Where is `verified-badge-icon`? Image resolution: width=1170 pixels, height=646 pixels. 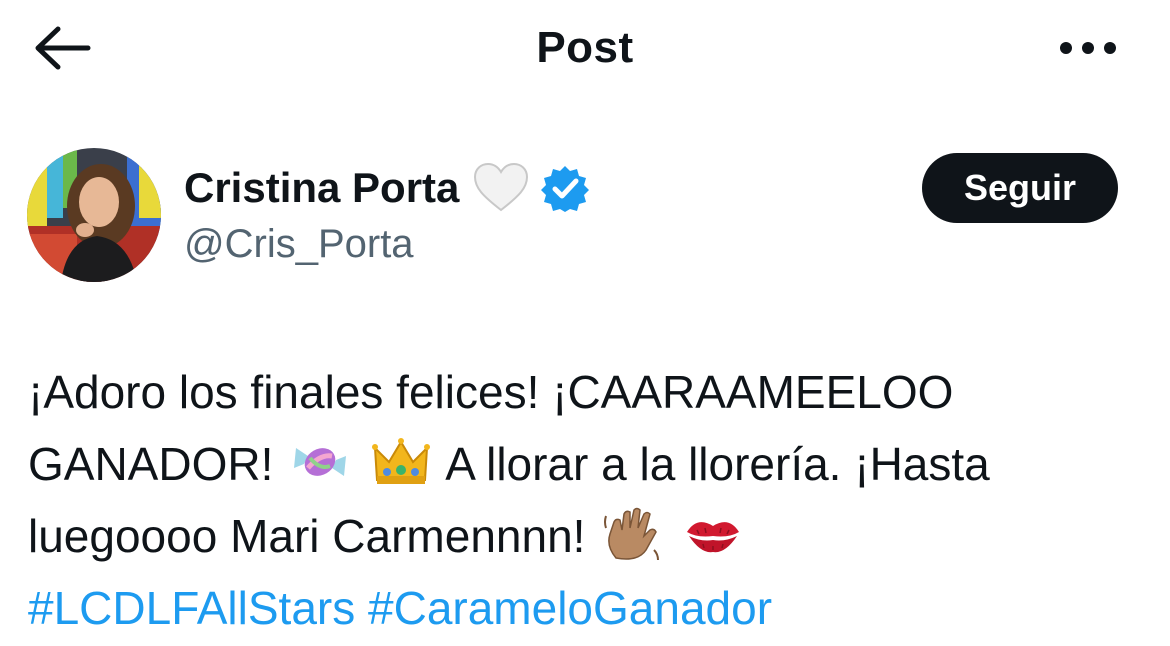 verified-badge-icon is located at coordinates (565, 188).